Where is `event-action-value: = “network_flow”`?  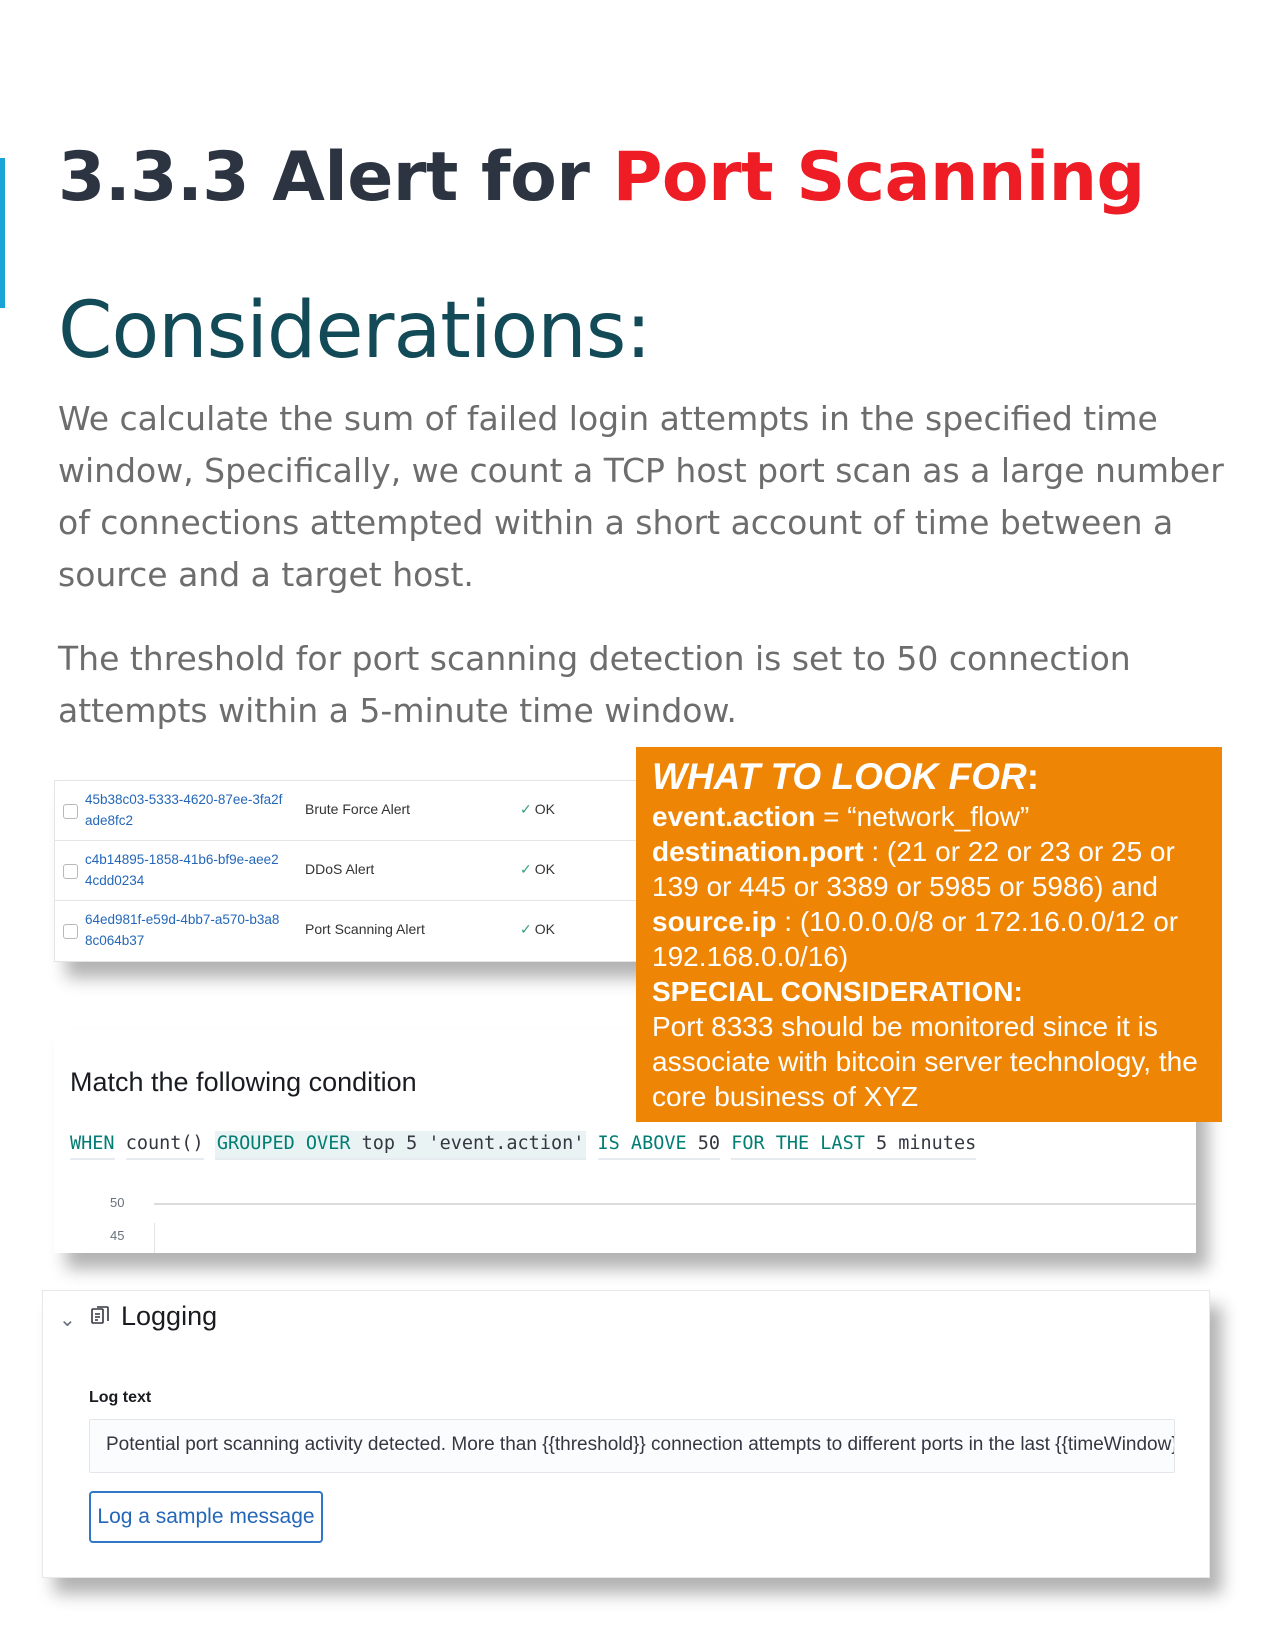
event-action-value: = “network_flow” is located at coordinates (922, 816).